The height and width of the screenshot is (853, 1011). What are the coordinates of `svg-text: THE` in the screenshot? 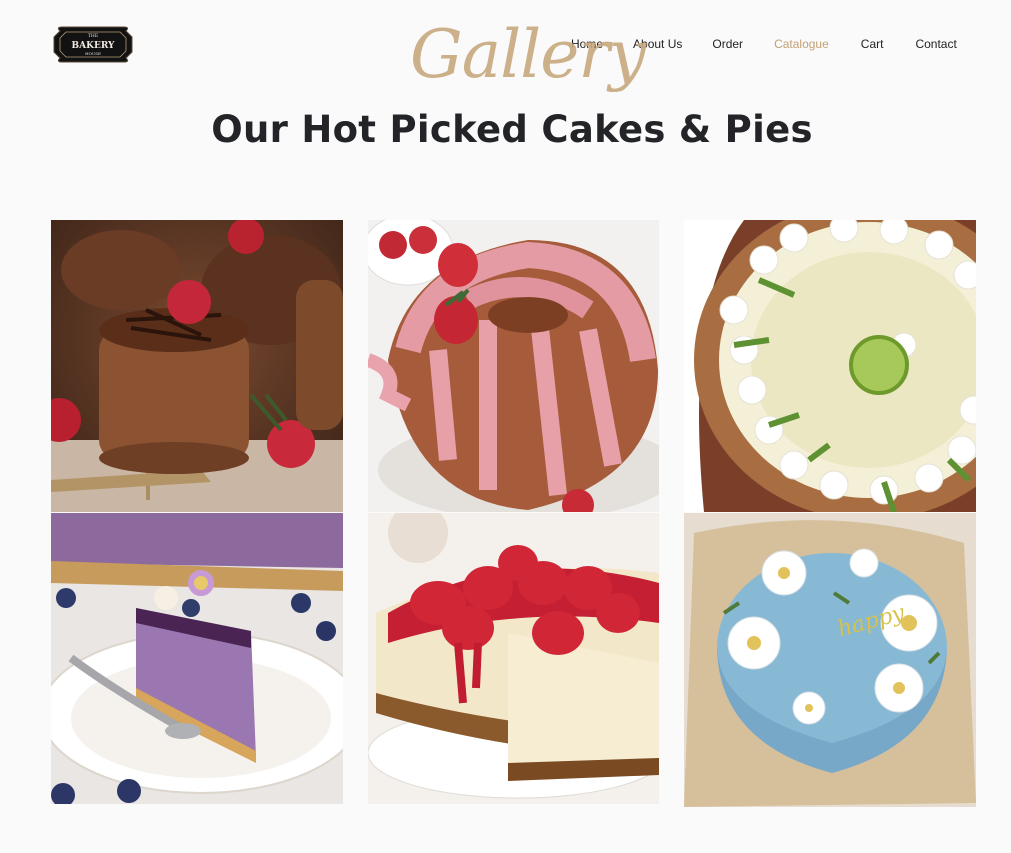 It's located at (93, 36).